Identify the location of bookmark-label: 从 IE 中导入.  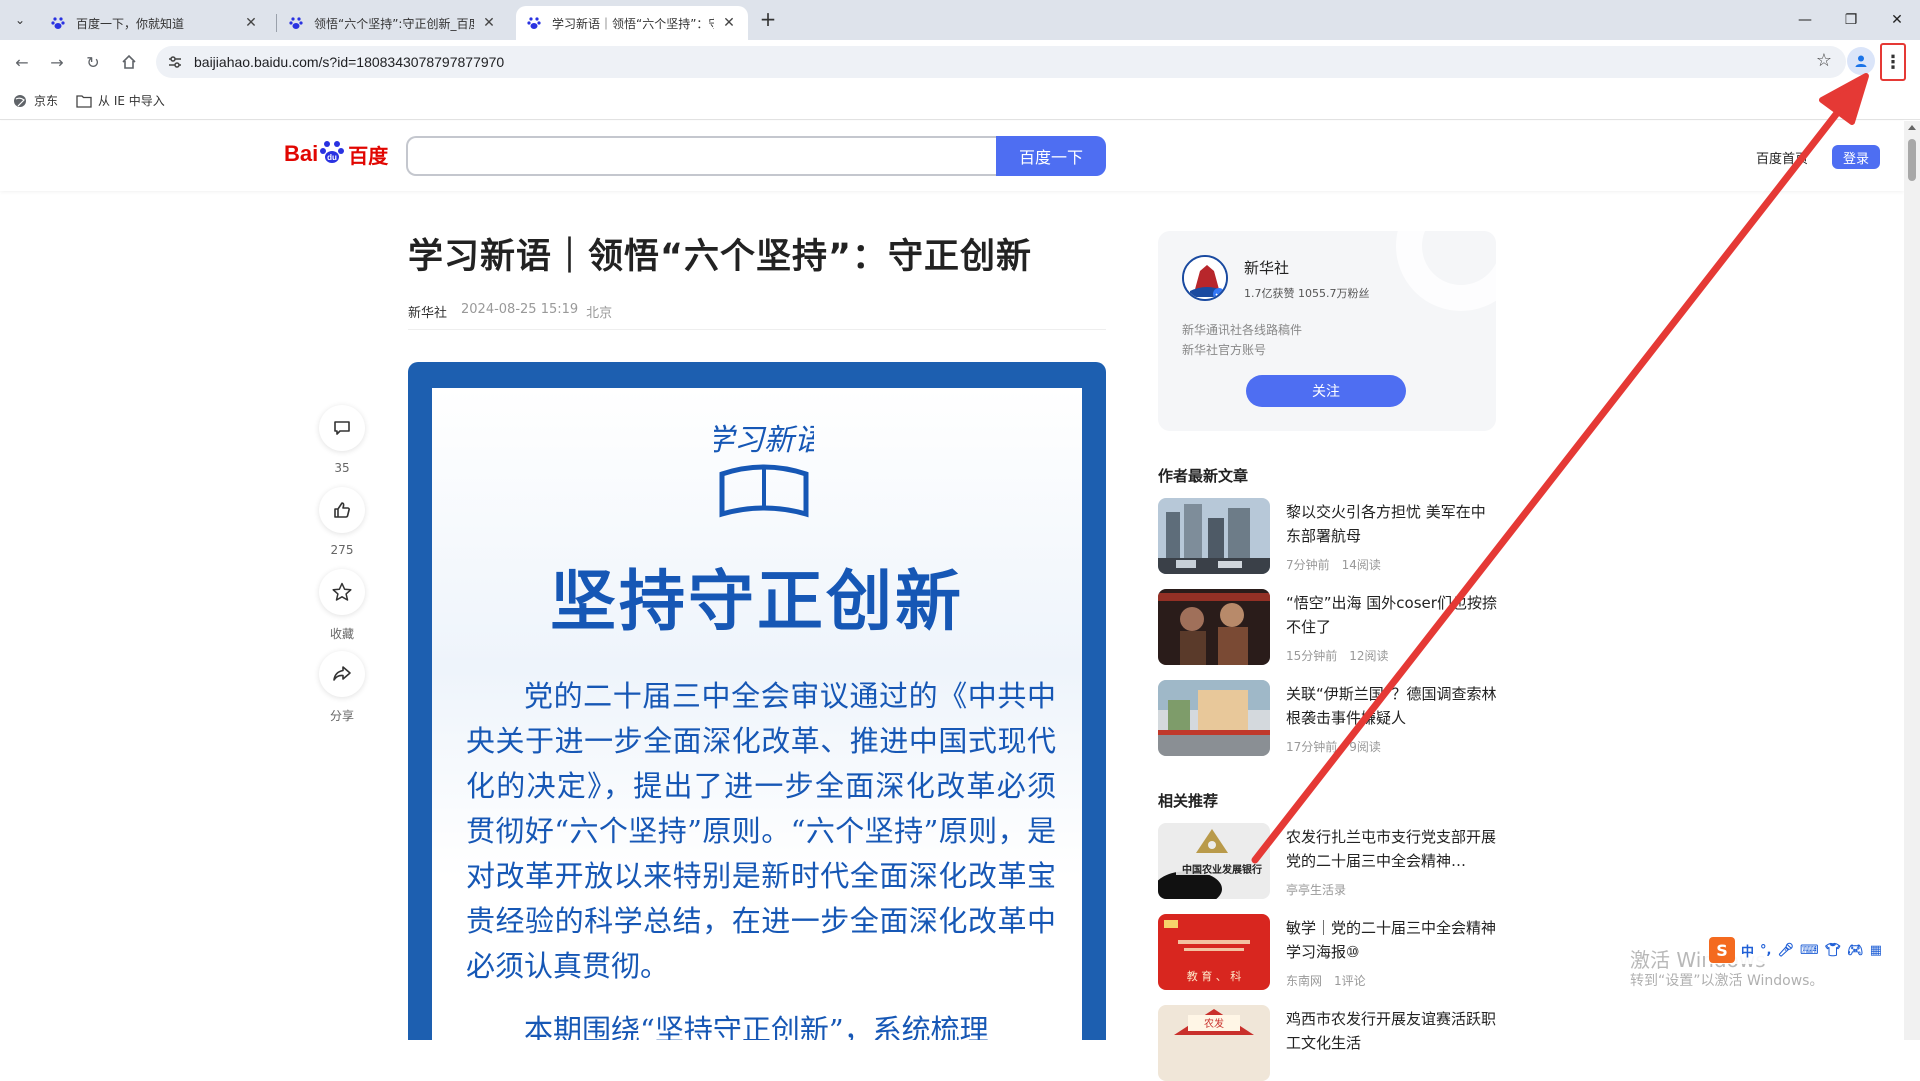
(131, 101).